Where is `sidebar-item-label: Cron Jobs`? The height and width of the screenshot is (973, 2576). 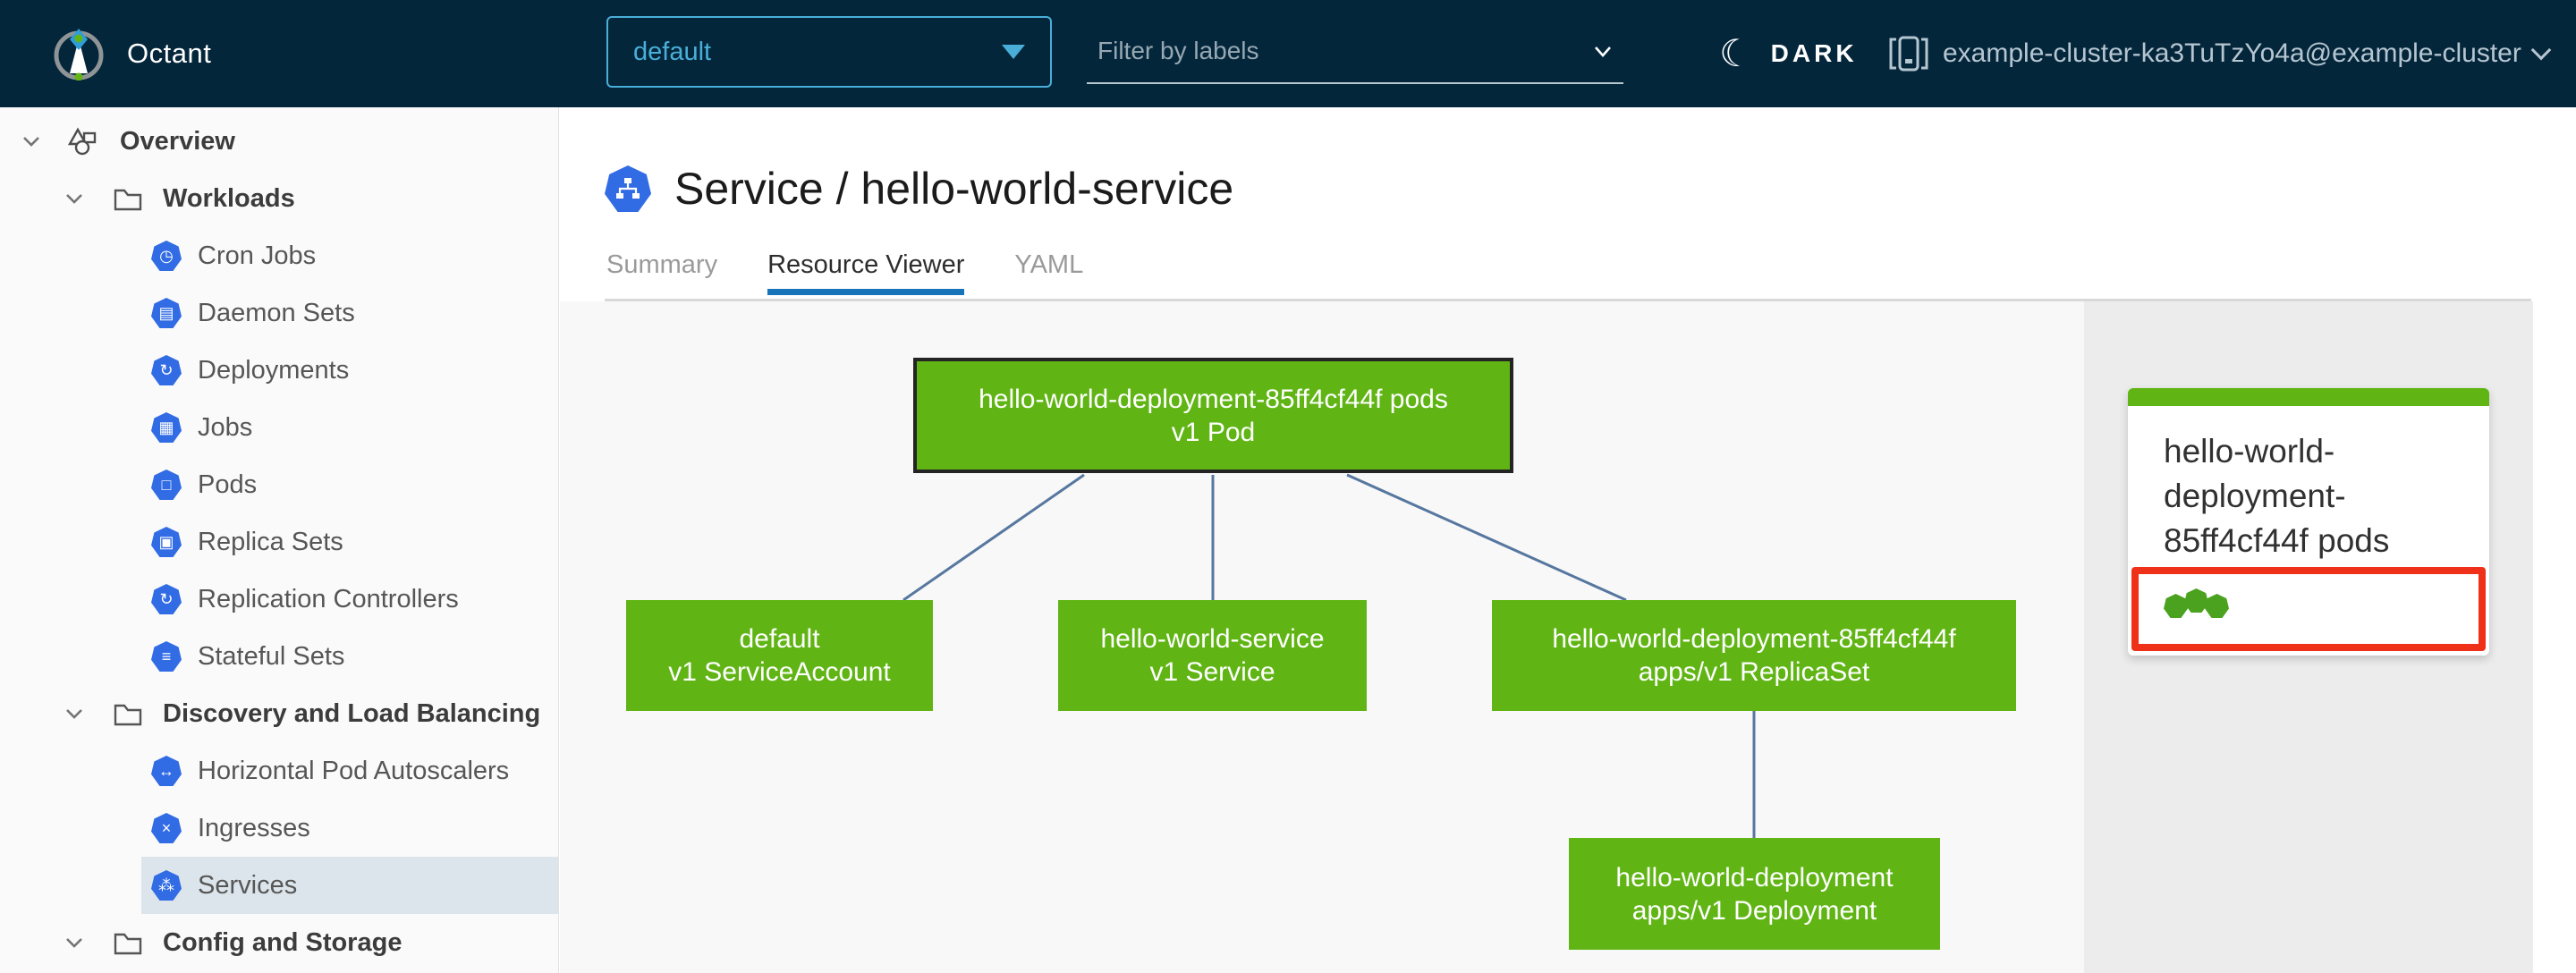 sidebar-item-label: Cron Jobs is located at coordinates (257, 255).